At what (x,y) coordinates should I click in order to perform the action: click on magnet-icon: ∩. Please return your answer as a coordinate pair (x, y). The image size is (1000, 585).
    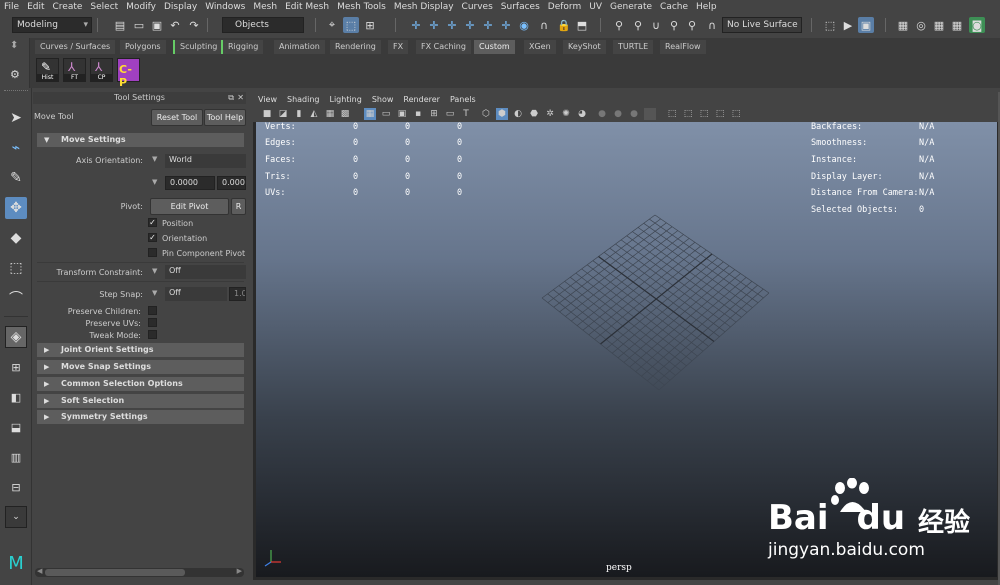
    Looking at the image, I should click on (544, 25).